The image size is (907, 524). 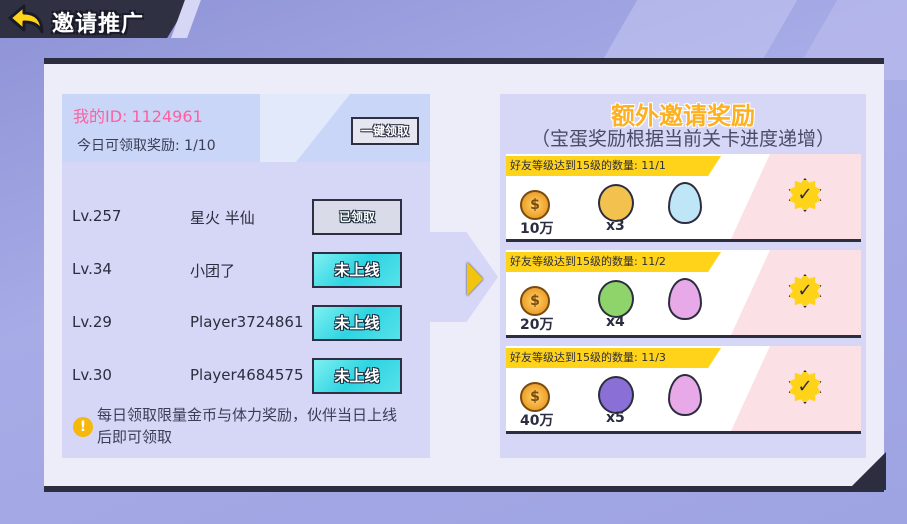 I want to click on my-id-value: 1124961, so click(x=166, y=116).